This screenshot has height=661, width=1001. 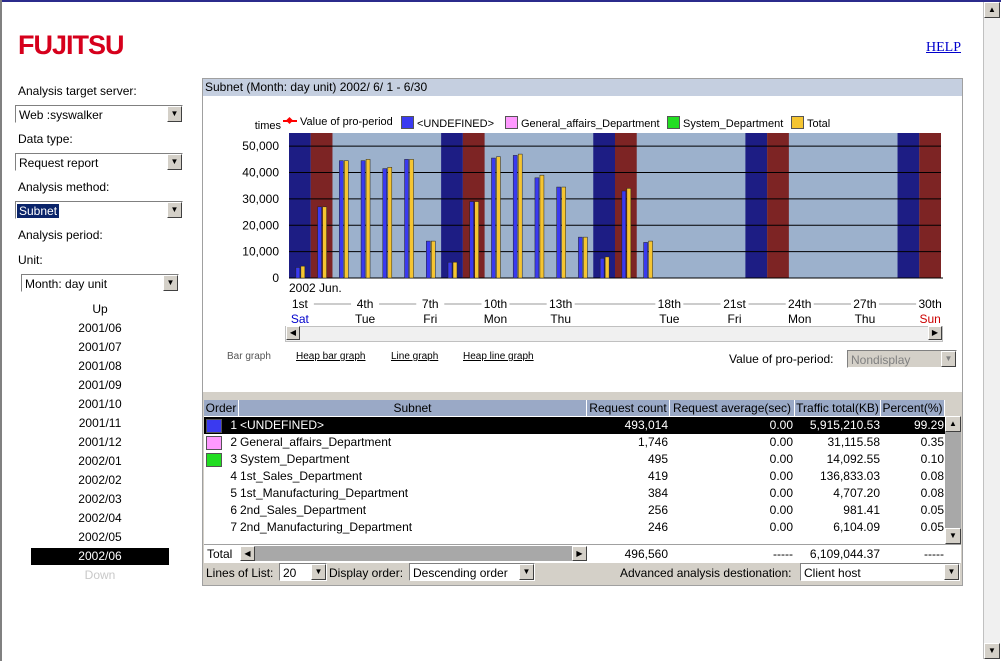 What do you see at coordinates (100, 499) in the screenshot?
I see `month-item: 2002/03` at bounding box center [100, 499].